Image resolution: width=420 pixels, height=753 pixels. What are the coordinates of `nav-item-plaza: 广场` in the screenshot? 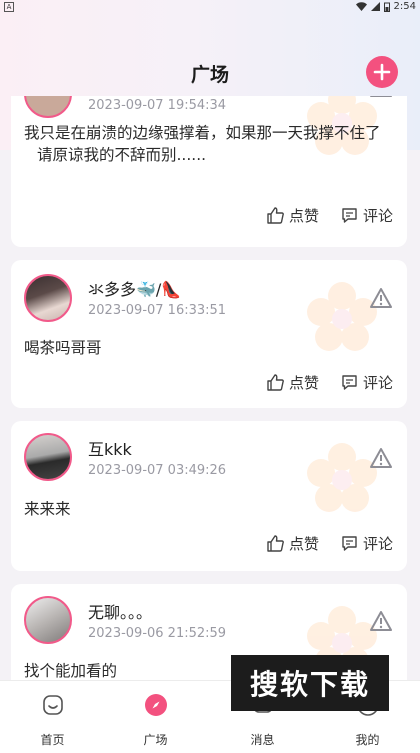 It's located at (155, 717).